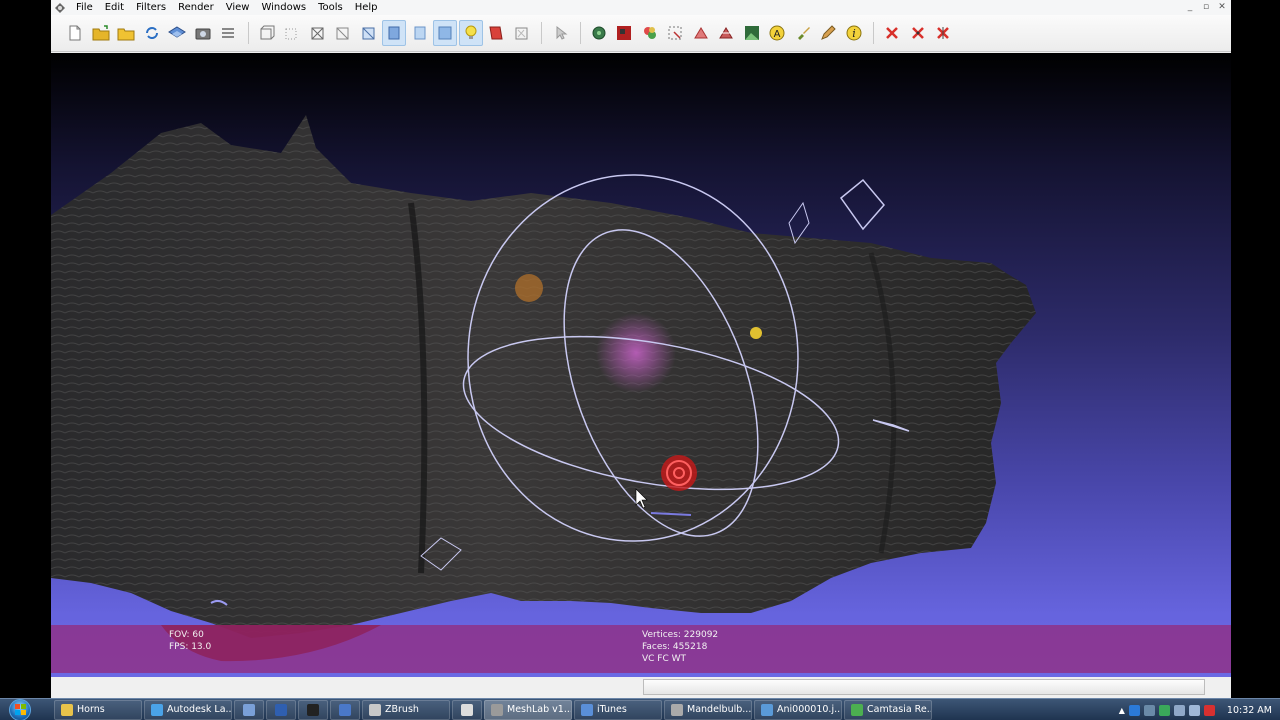  I want to click on select-vertices-button, so click(701, 33).